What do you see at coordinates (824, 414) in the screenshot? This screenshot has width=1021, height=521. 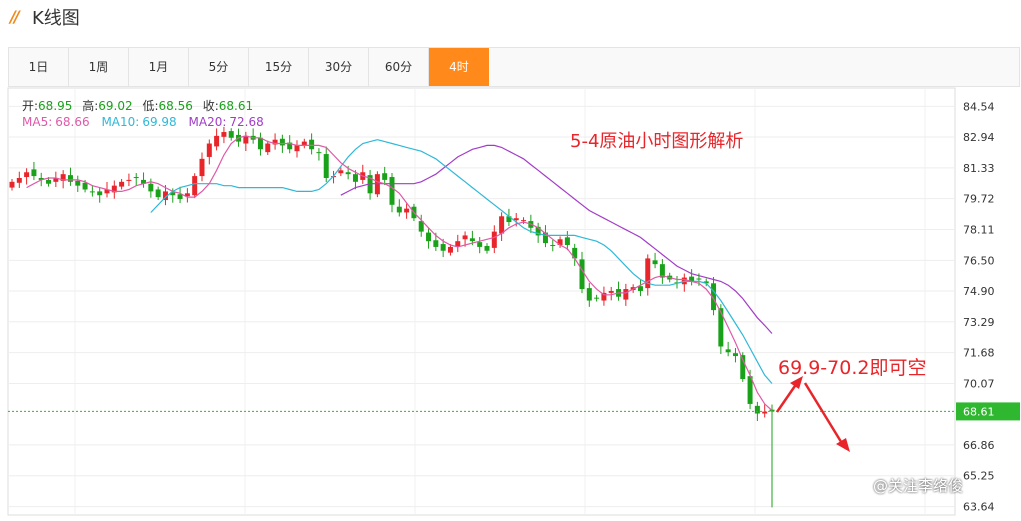 I see `arrow-down-segment` at bounding box center [824, 414].